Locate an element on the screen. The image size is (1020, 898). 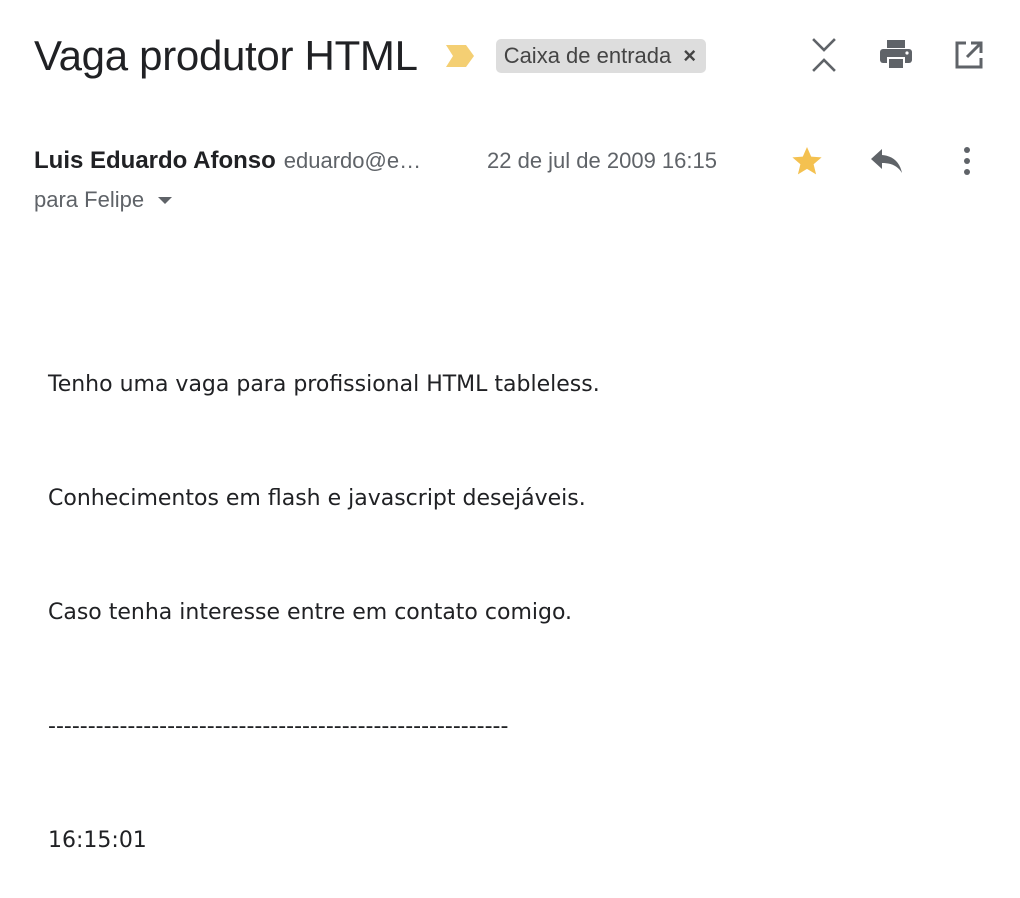
label-chip-text: Caixa de entrada is located at coordinates (587, 55).